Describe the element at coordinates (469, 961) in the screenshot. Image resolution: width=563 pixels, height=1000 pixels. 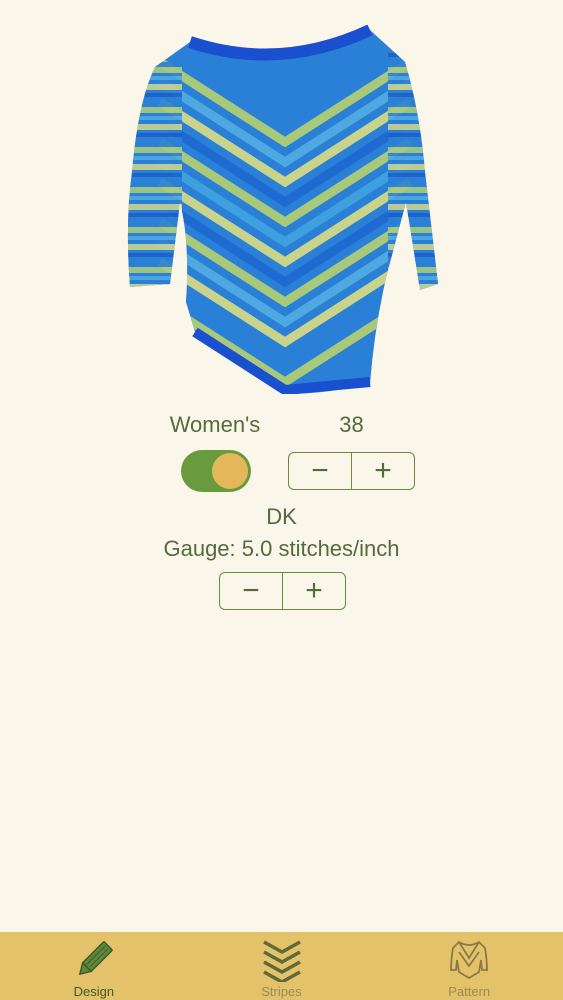
I see `sweater-outline-icon` at that location.